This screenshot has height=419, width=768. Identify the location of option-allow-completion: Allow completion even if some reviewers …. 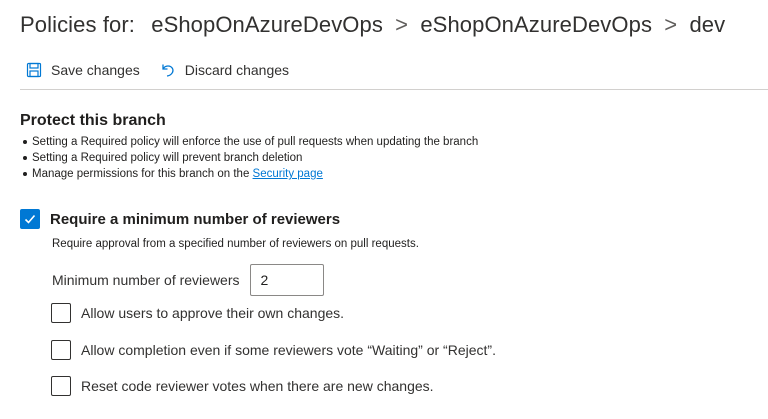
(273, 350).